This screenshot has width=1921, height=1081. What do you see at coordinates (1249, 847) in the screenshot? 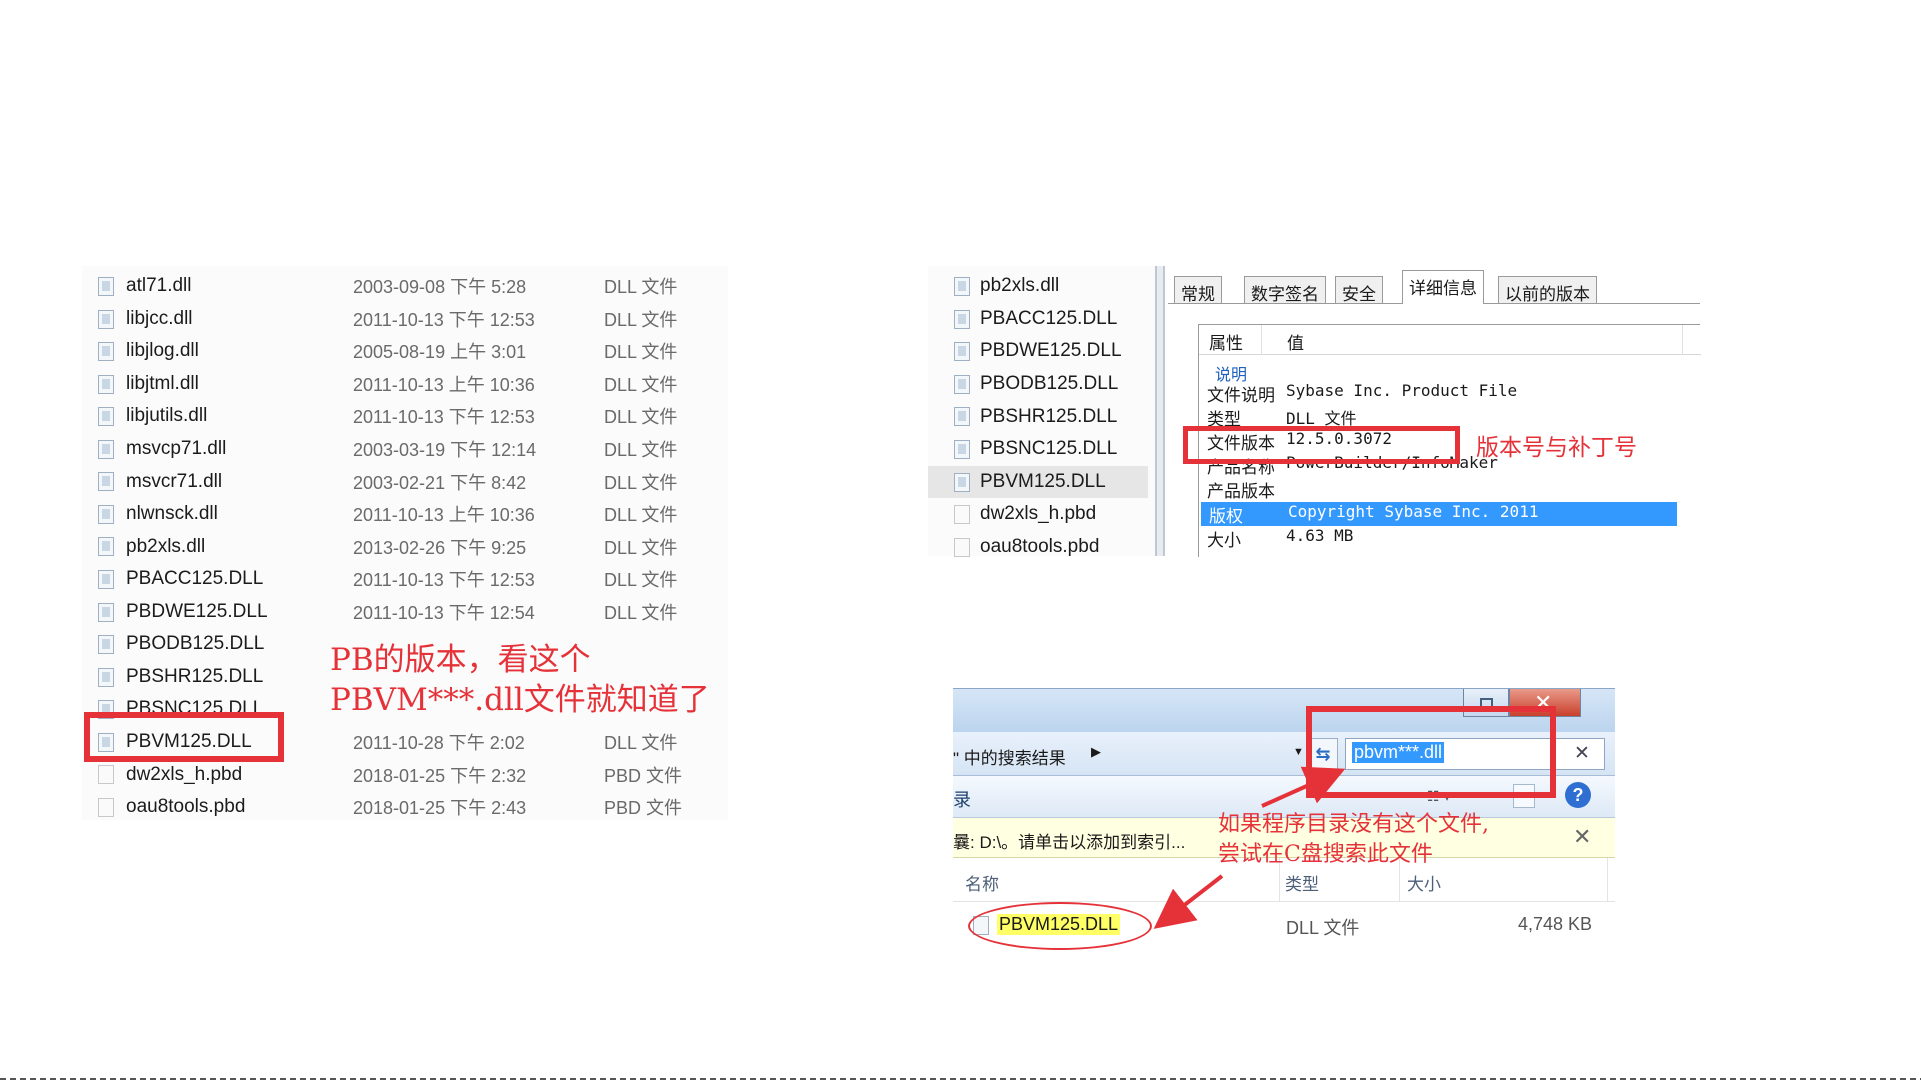
I see `annotation-arrows` at bounding box center [1249, 847].